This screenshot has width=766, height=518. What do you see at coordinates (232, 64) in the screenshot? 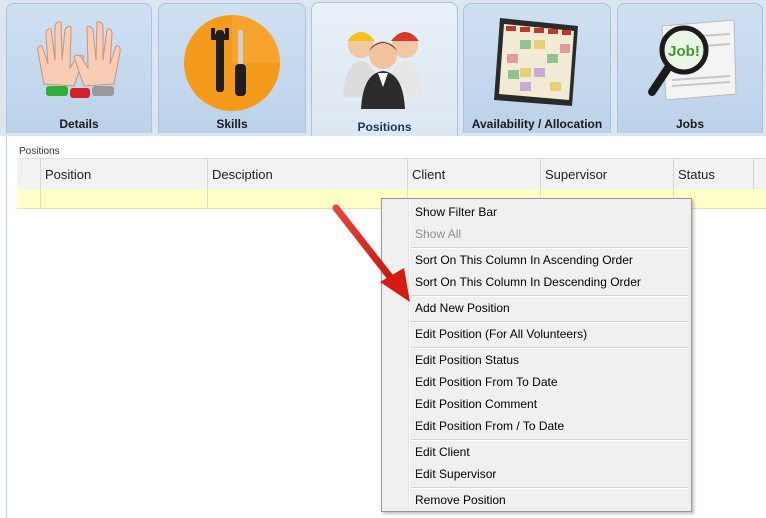
I see `tools-icon` at bounding box center [232, 64].